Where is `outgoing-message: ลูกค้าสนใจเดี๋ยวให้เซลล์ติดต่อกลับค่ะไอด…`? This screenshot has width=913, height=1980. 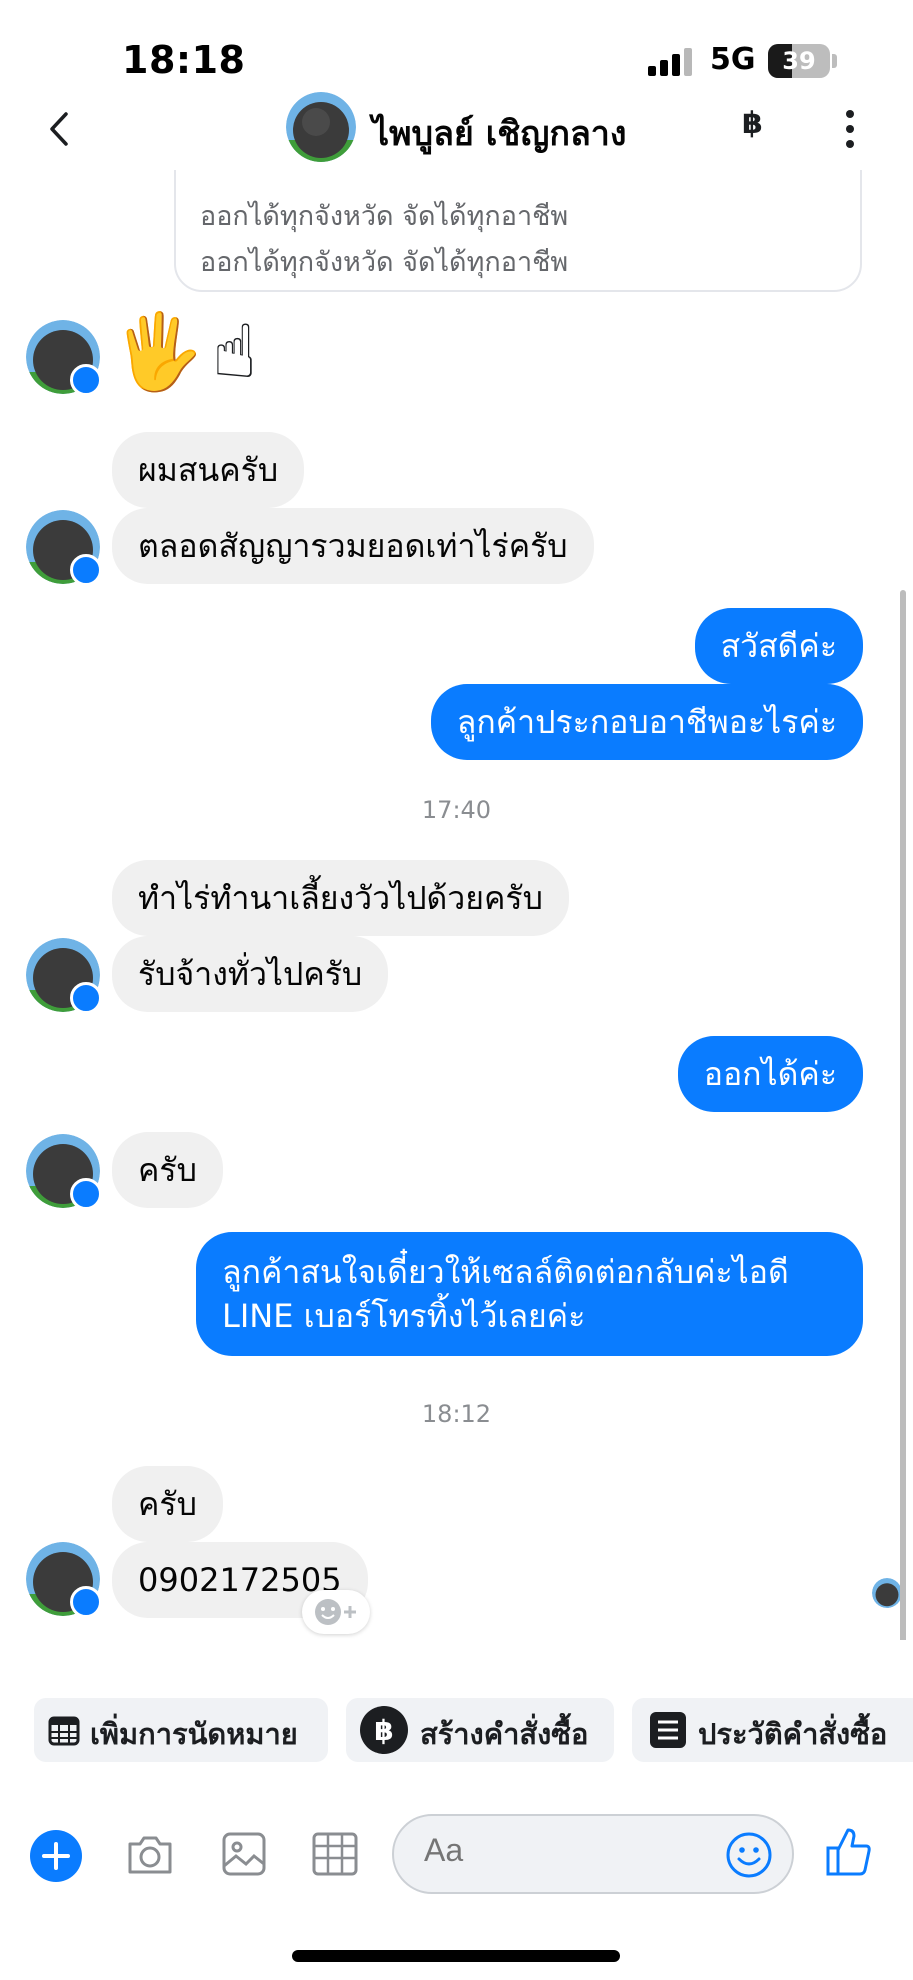 outgoing-message: ลูกค้าสนใจเดี๋ยวให้เซลล์ติดต่อกลับค่ะไอด… is located at coordinates (529, 1294).